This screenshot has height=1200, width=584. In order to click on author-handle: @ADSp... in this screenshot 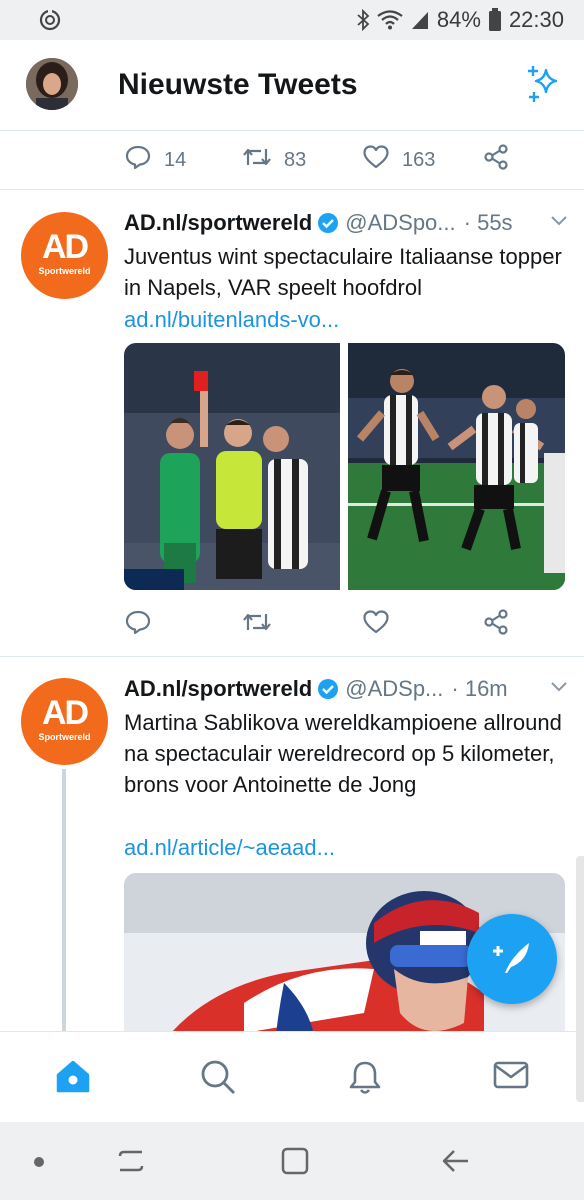, I will do `click(394, 688)`.